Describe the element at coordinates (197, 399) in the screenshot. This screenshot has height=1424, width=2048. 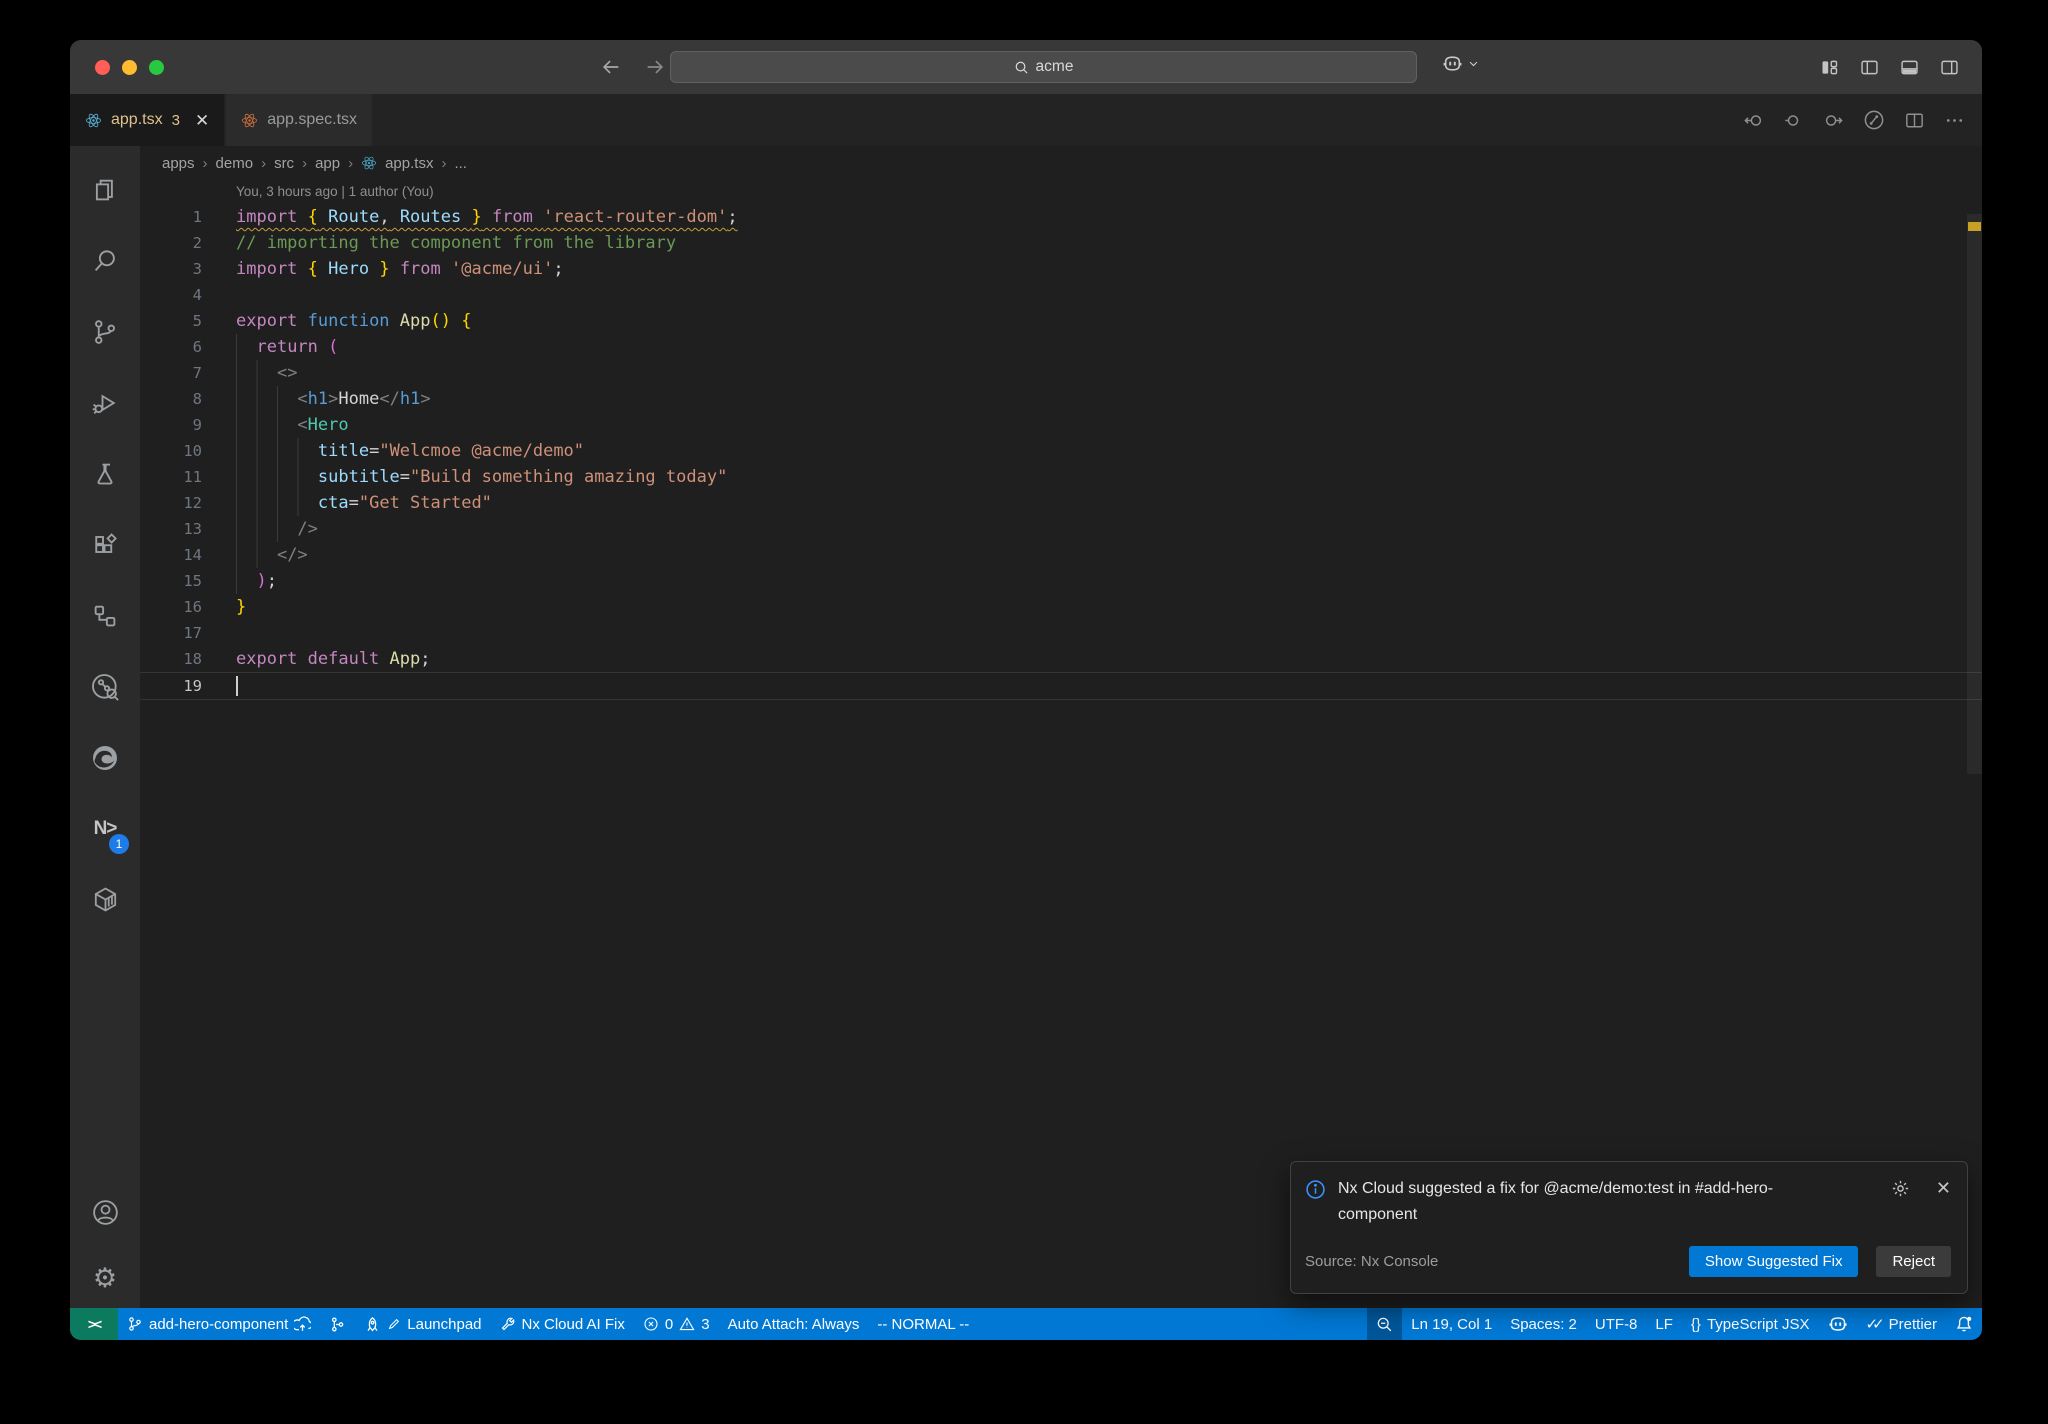
I see `line-number: 8` at that location.